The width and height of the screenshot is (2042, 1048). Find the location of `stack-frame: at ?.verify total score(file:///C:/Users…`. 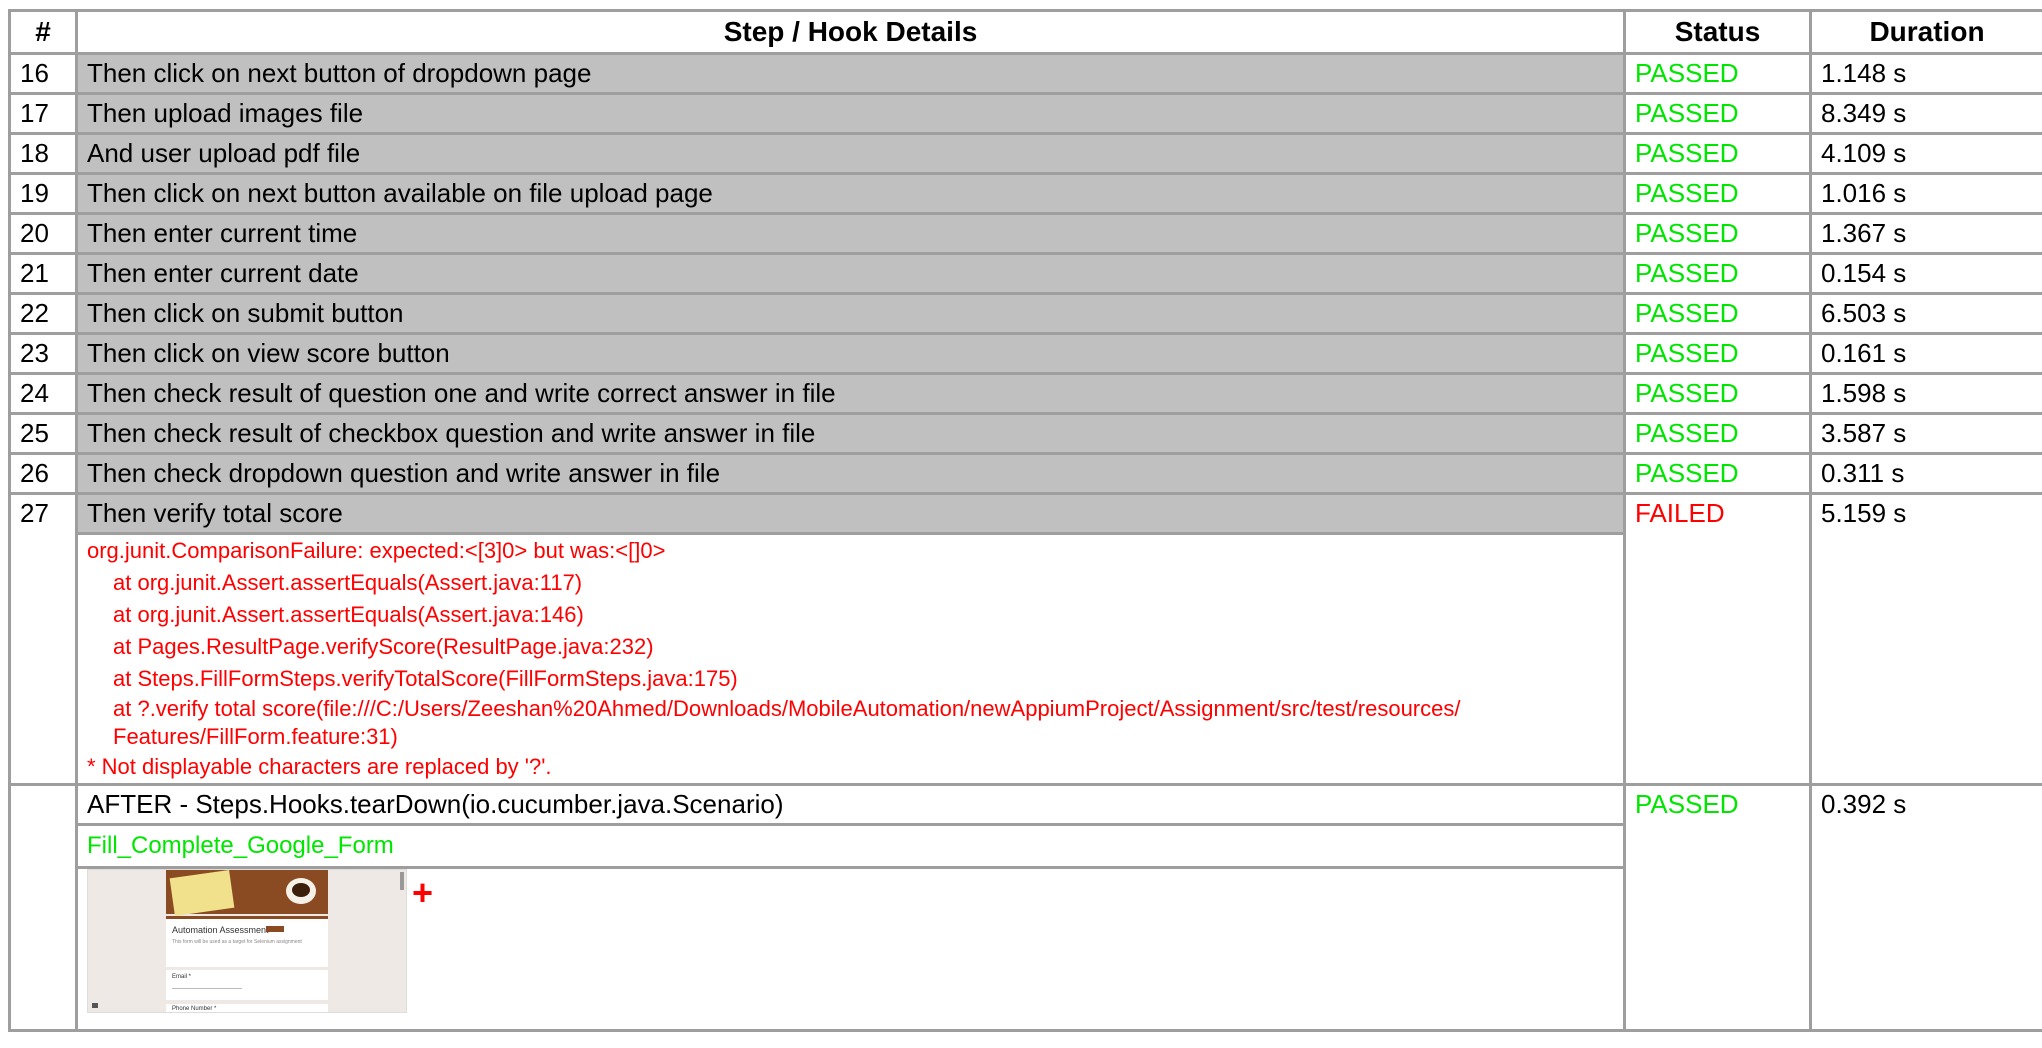

stack-frame: at ?.verify total score(file:///C:/Users… is located at coordinates (787, 722).